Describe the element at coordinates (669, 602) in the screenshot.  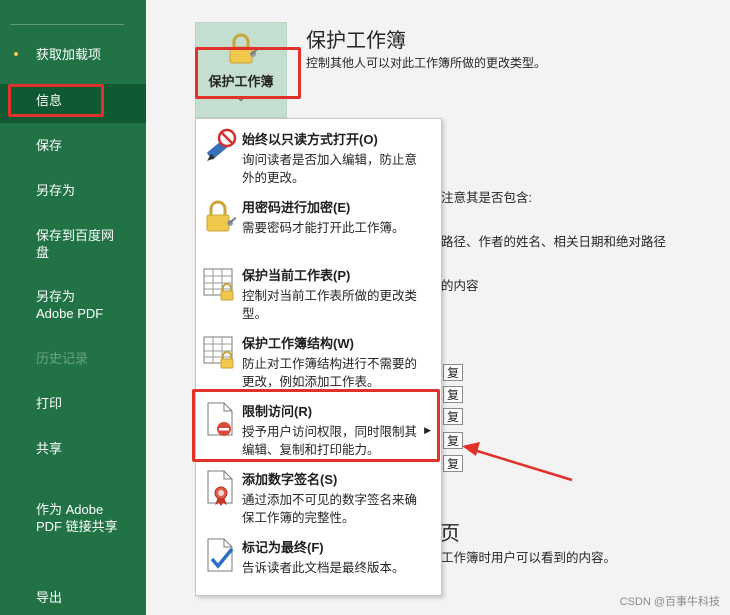
I see `watermark: CSDN @百事牛科技` at that location.